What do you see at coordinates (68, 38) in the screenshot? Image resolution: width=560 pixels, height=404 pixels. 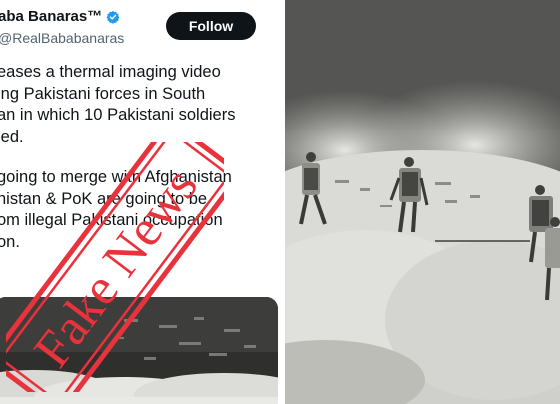 I see `author-handle-text: RealBababanaras` at bounding box center [68, 38].